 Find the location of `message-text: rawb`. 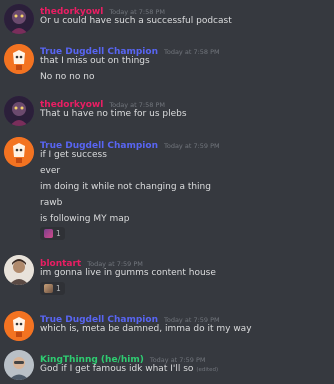

message-text: rawb is located at coordinates (51, 203).